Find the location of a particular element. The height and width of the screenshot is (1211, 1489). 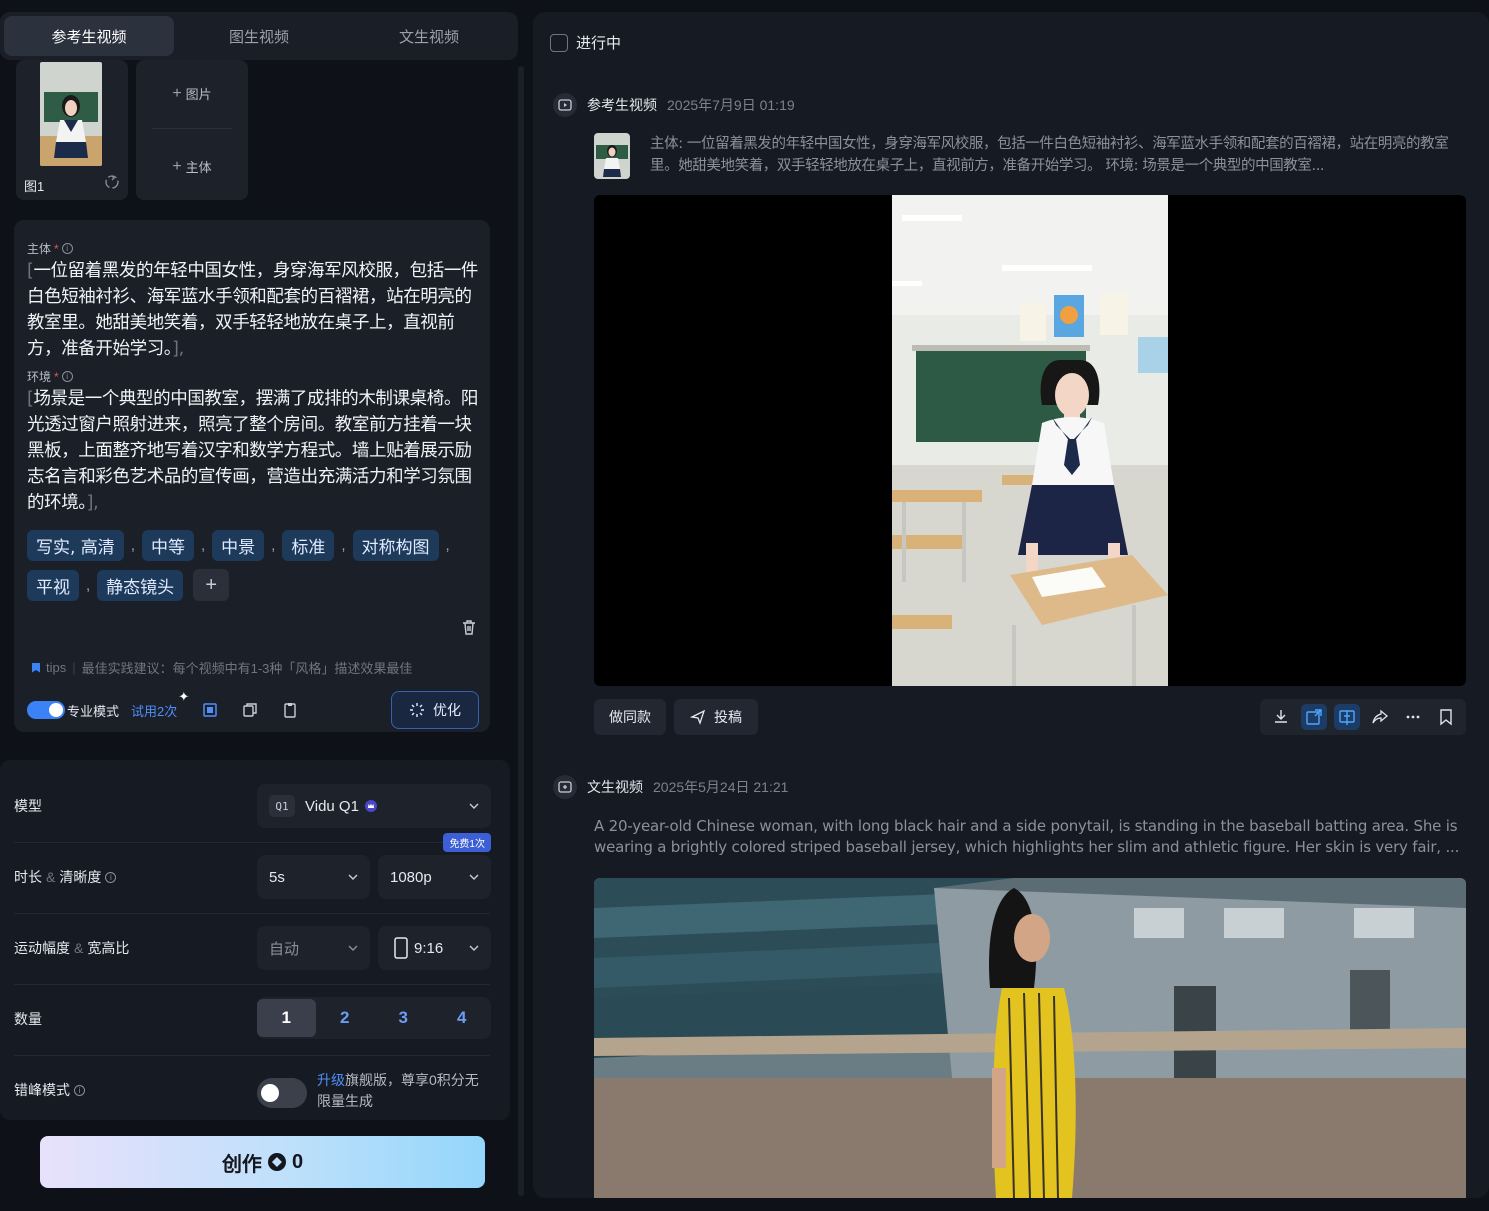

in-progress-checkbox is located at coordinates (559, 42).